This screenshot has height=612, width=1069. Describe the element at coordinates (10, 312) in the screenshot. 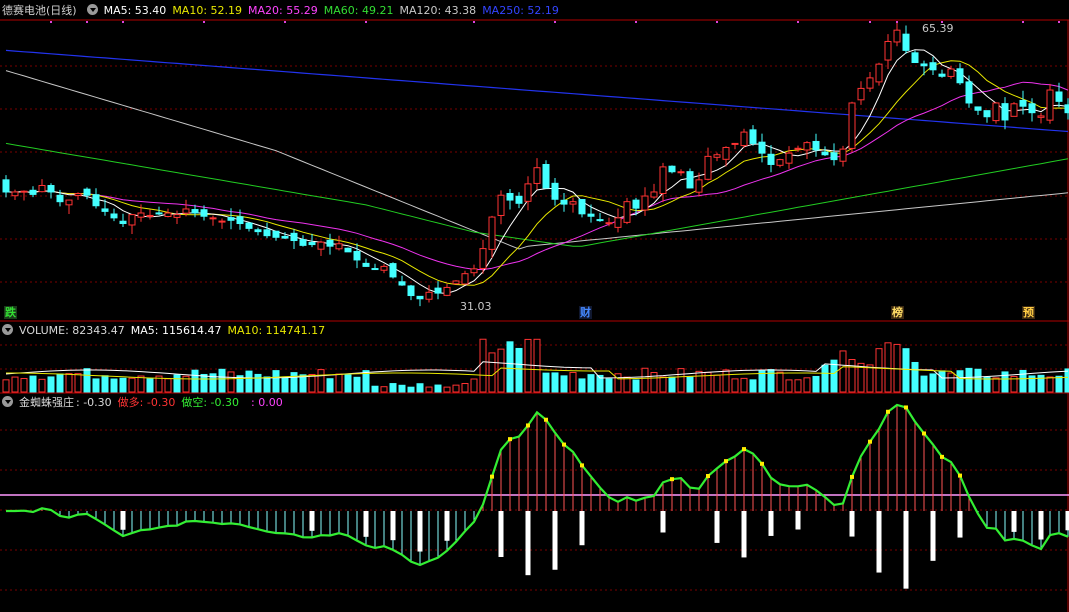

I see `event-marker-drop: 跌` at that location.